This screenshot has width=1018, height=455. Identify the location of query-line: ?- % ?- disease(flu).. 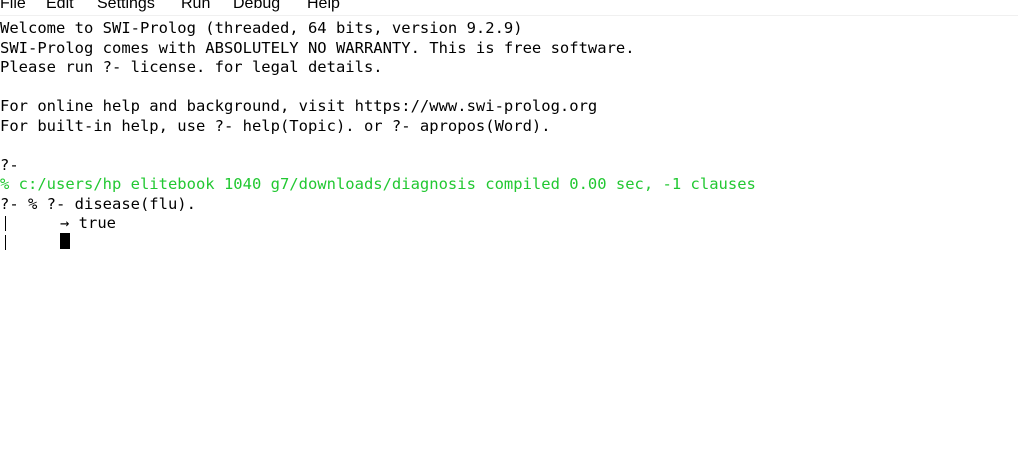
(98, 204).